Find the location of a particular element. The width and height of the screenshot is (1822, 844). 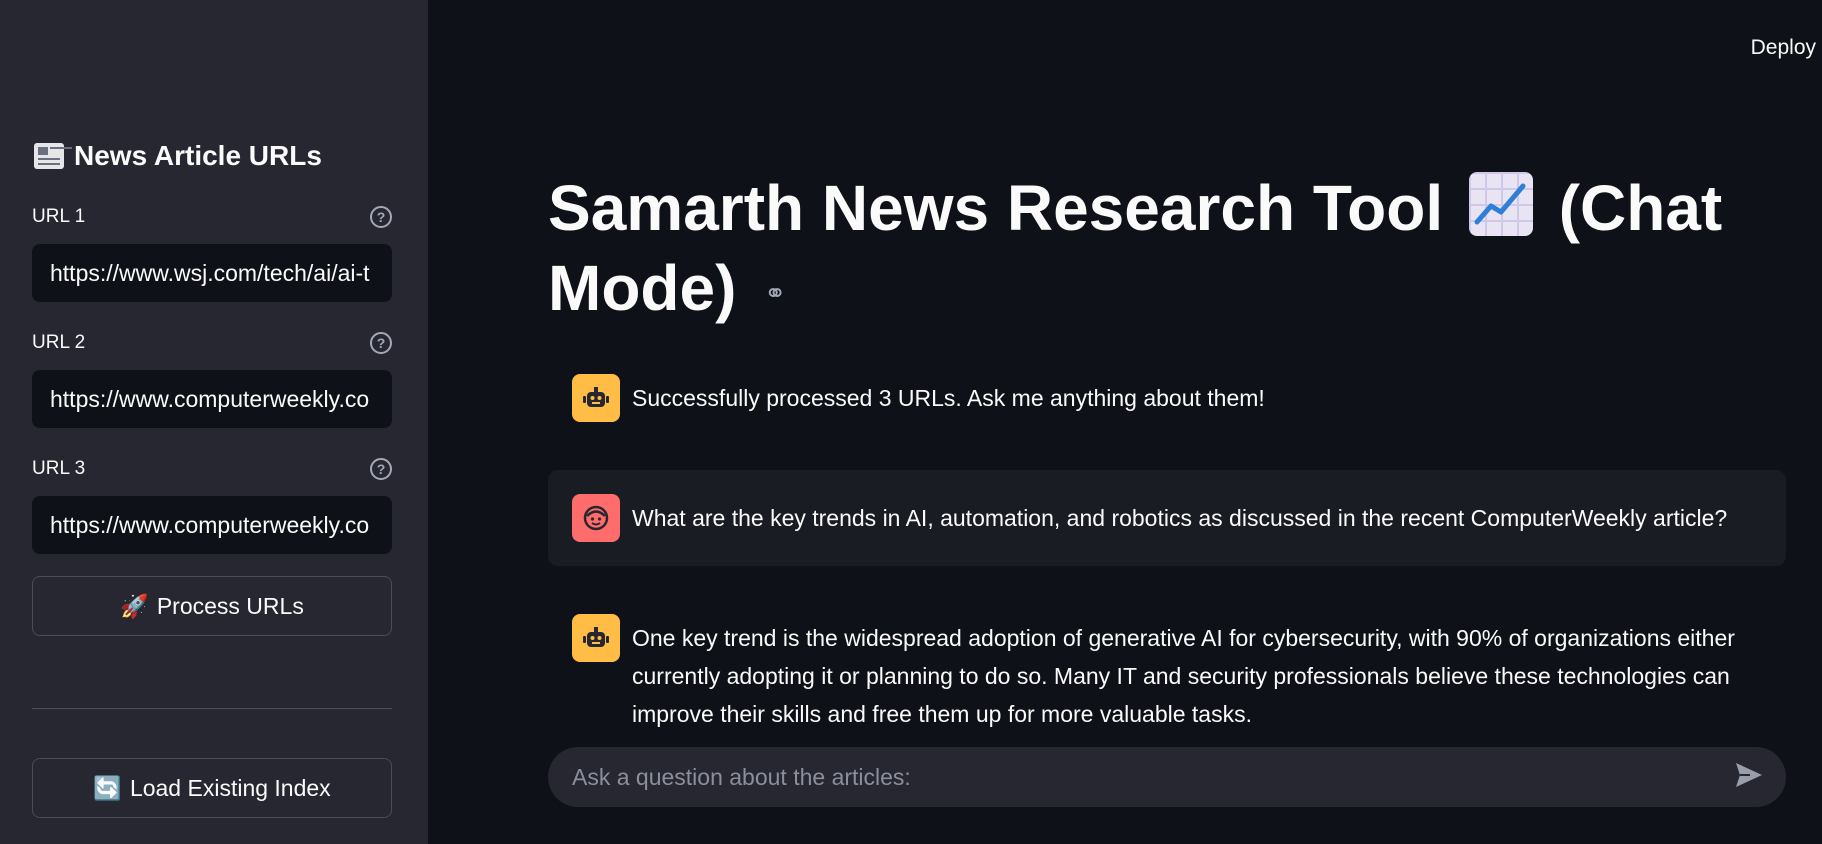

page-title: Samarth News Research Tool (Chat Mode) ⚭ is located at coordinates (1138, 250).